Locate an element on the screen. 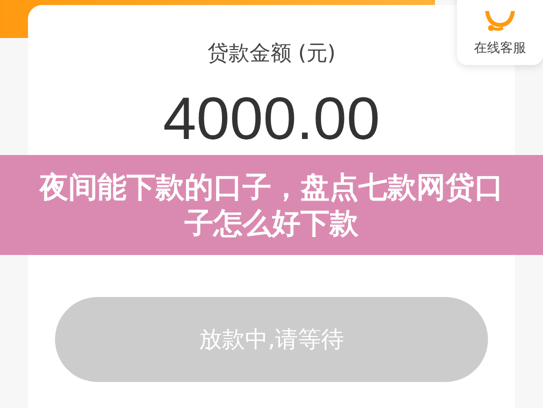 This screenshot has height=408, width=543. customer-service-button: 在线客服 is located at coordinates (500, 32).